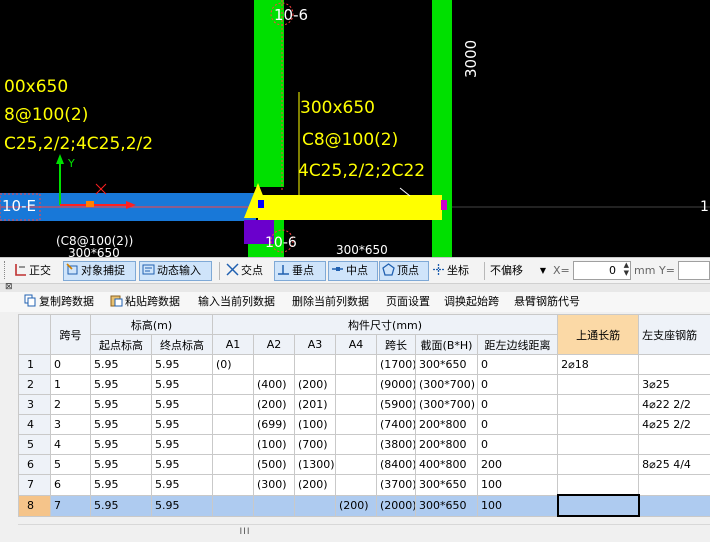  What do you see at coordinates (396, 464) in the screenshot?
I see `cell-len: (8400)` at bounding box center [396, 464].